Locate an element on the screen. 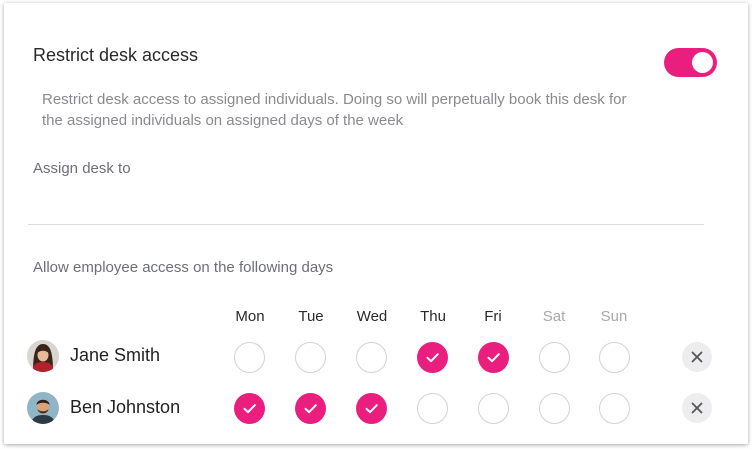 The height and width of the screenshot is (451, 752). day-checkbox-ben-mon is located at coordinates (249, 408).